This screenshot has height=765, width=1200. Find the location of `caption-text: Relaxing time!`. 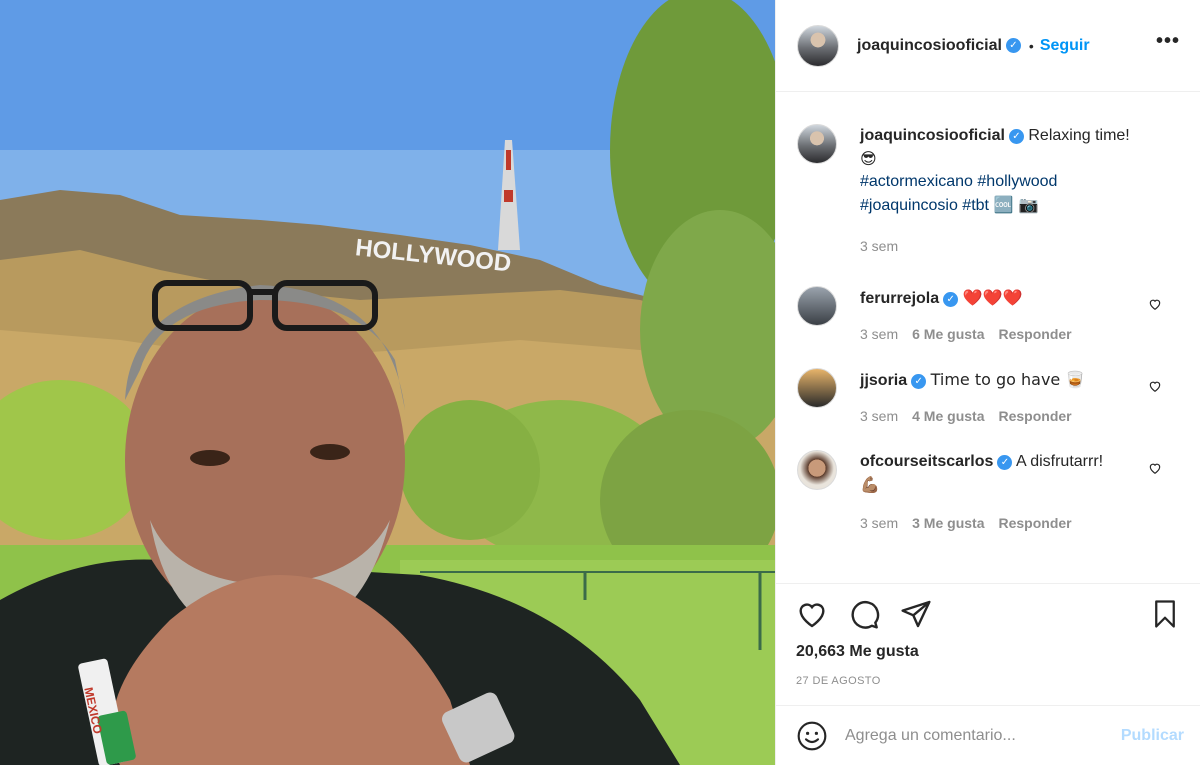

caption-text: Relaxing time! is located at coordinates (1079, 135).